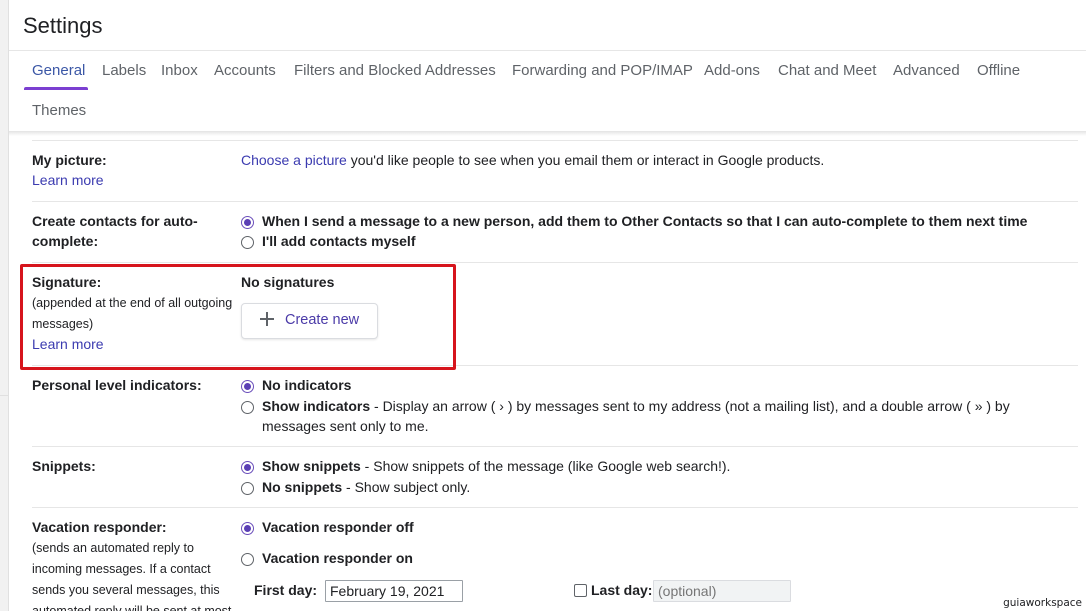 The image size is (1086, 611). I want to click on tab-filters: Filters and Blocked Addresses, so click(395, 70).